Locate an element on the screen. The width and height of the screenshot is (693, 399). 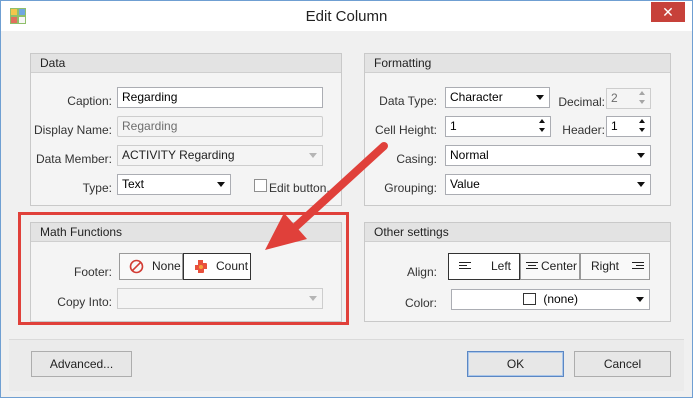
type-select: Text is located at coordinates (174, 184).